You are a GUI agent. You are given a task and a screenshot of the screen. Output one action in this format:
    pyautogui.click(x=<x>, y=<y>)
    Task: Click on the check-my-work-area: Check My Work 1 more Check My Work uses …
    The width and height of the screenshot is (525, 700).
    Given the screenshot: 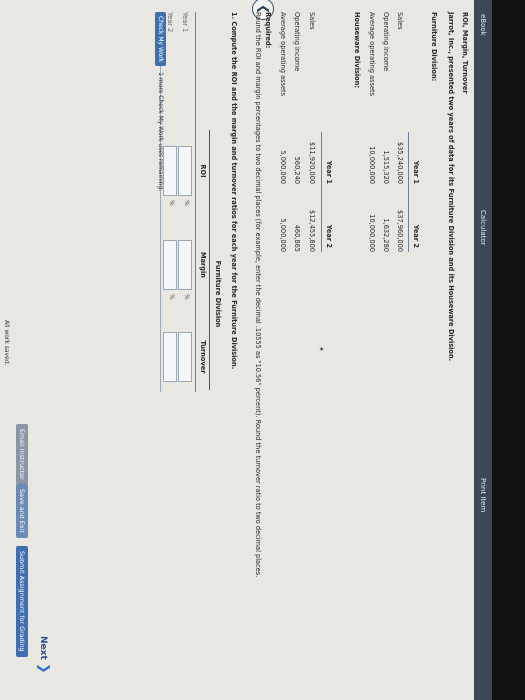 What is the action you would take?
    pyautogui.click(x=160, y=101)
    